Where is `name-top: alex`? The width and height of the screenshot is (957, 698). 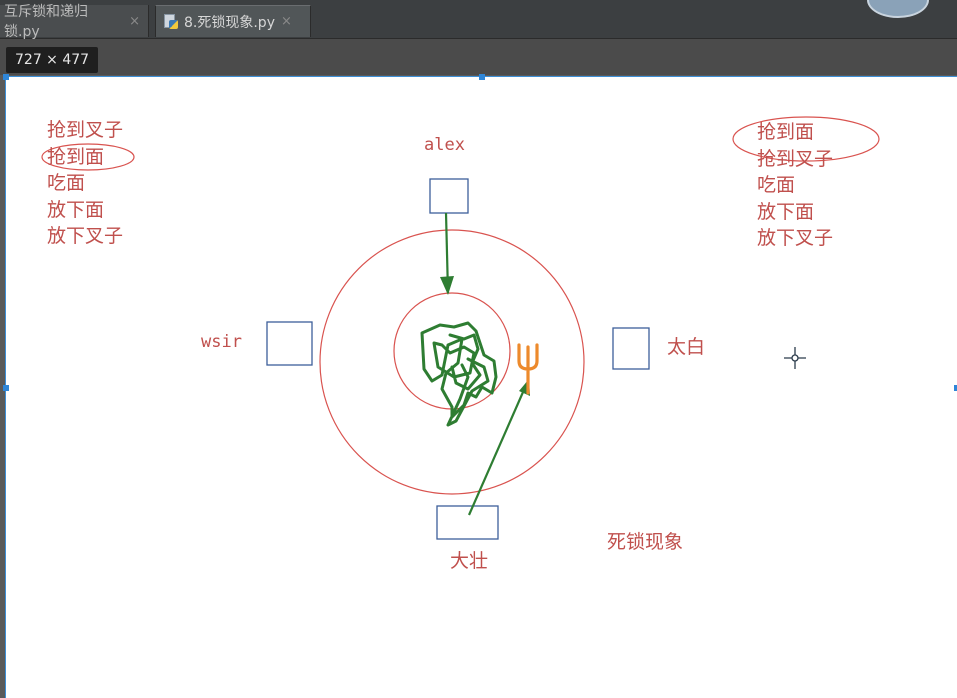 name-top: alex is located at coordinates (444, 145).